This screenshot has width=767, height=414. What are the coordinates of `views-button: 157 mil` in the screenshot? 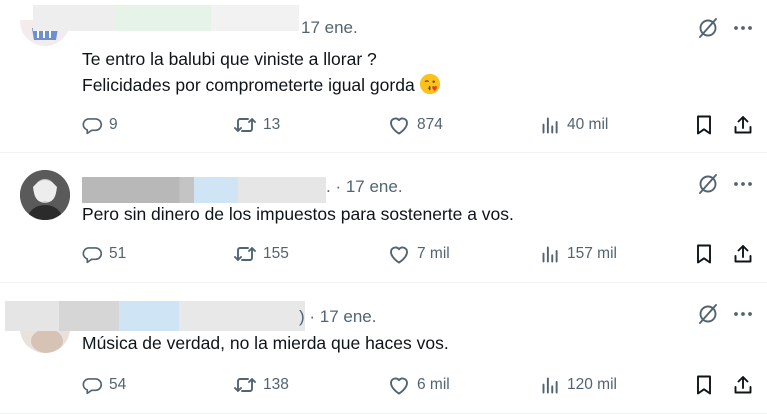 It's located at (578, 254).